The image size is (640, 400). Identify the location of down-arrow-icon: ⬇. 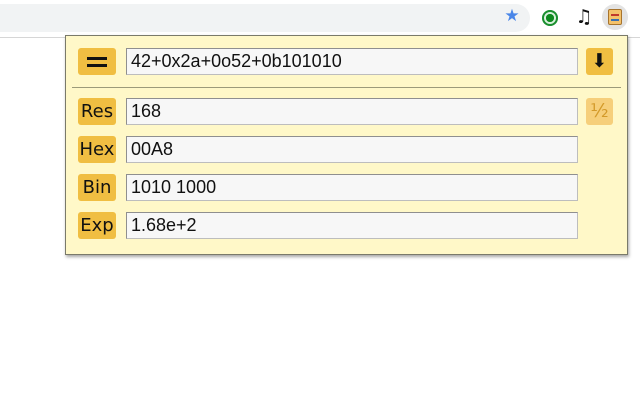
(599, 61).